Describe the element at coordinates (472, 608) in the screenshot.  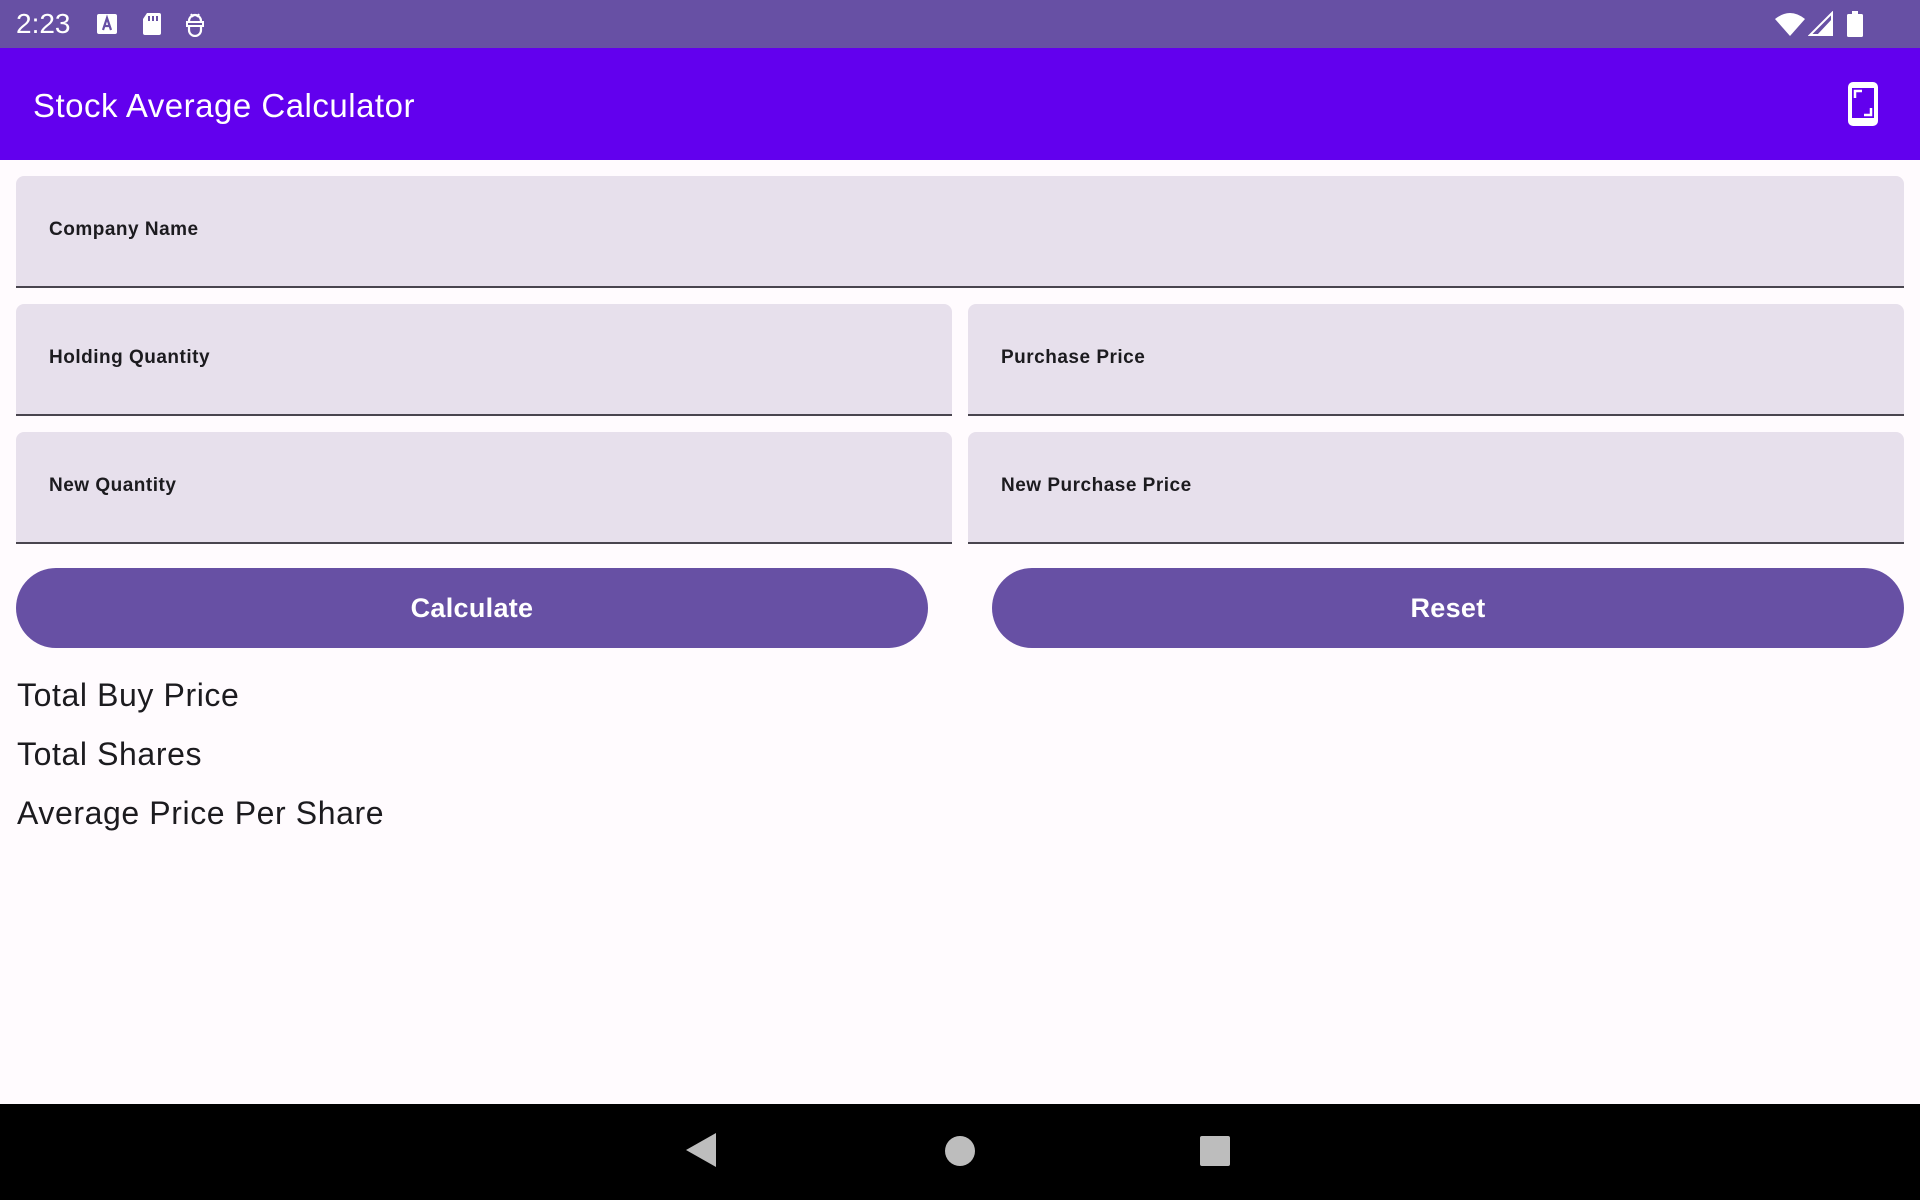
I see `calculate-button: Calculate` at that location.